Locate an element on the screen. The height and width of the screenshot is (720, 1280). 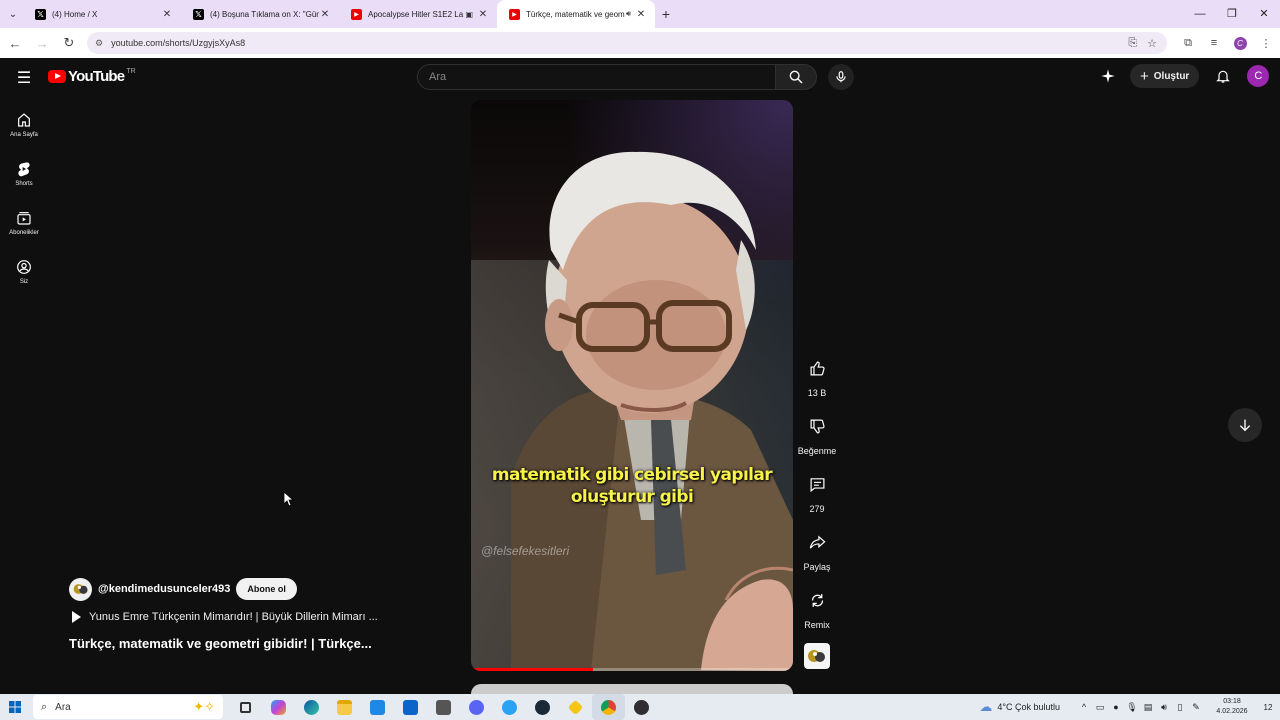
account-avatar: C is located at coordinates (1258, 76).